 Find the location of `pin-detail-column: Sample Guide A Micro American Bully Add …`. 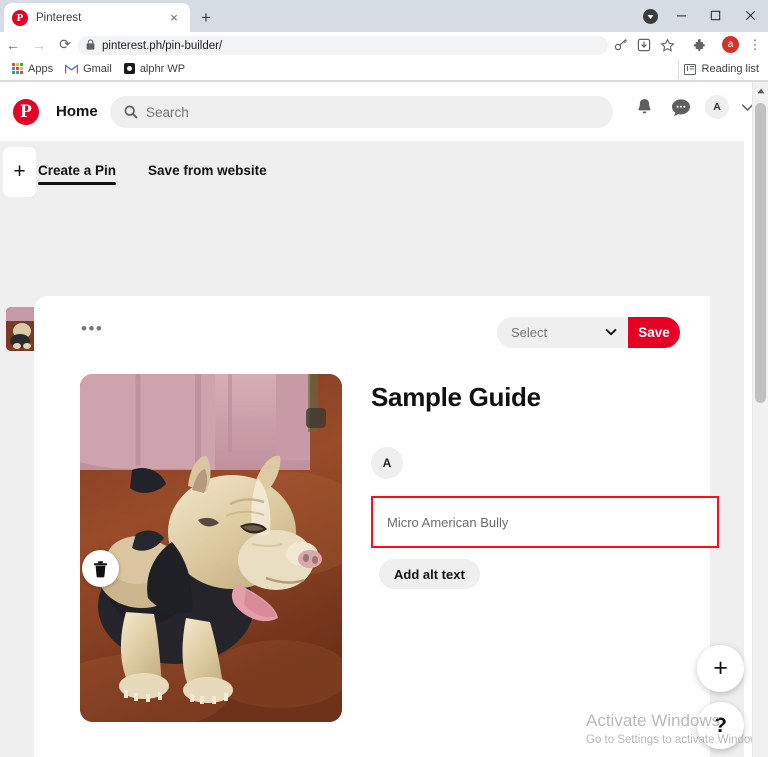

pin-detail-column: Sample Guide A Micro American Bully Add … is located at coordinates (545, 485).